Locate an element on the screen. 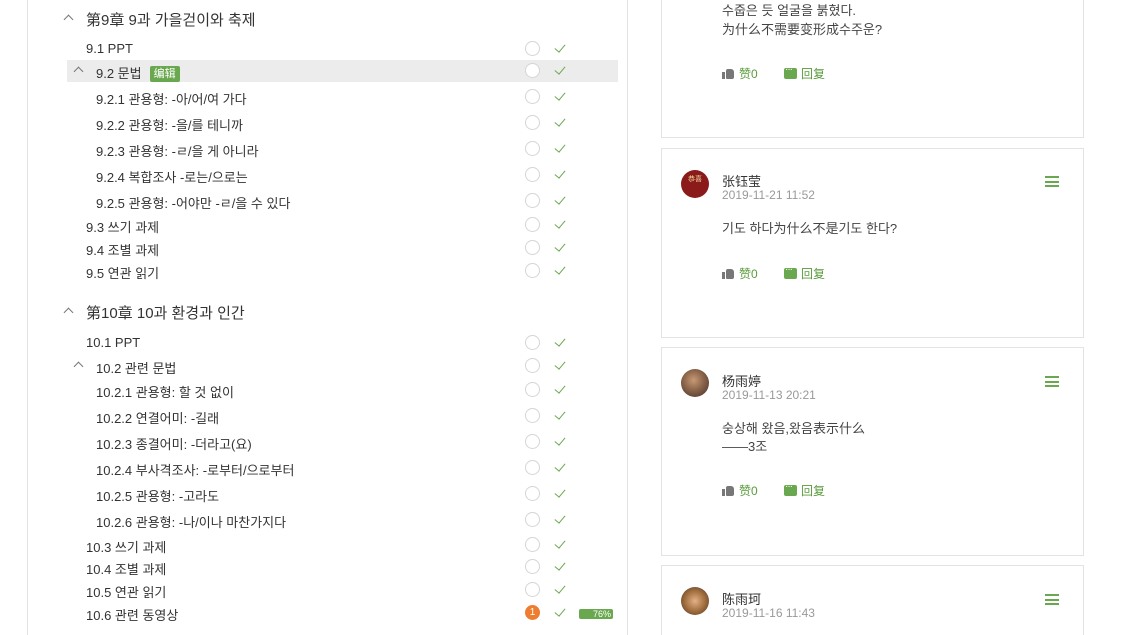 This screenshot has width=1122, height=635. edit-badge: 编辑 is located at coordinates (164, 74).